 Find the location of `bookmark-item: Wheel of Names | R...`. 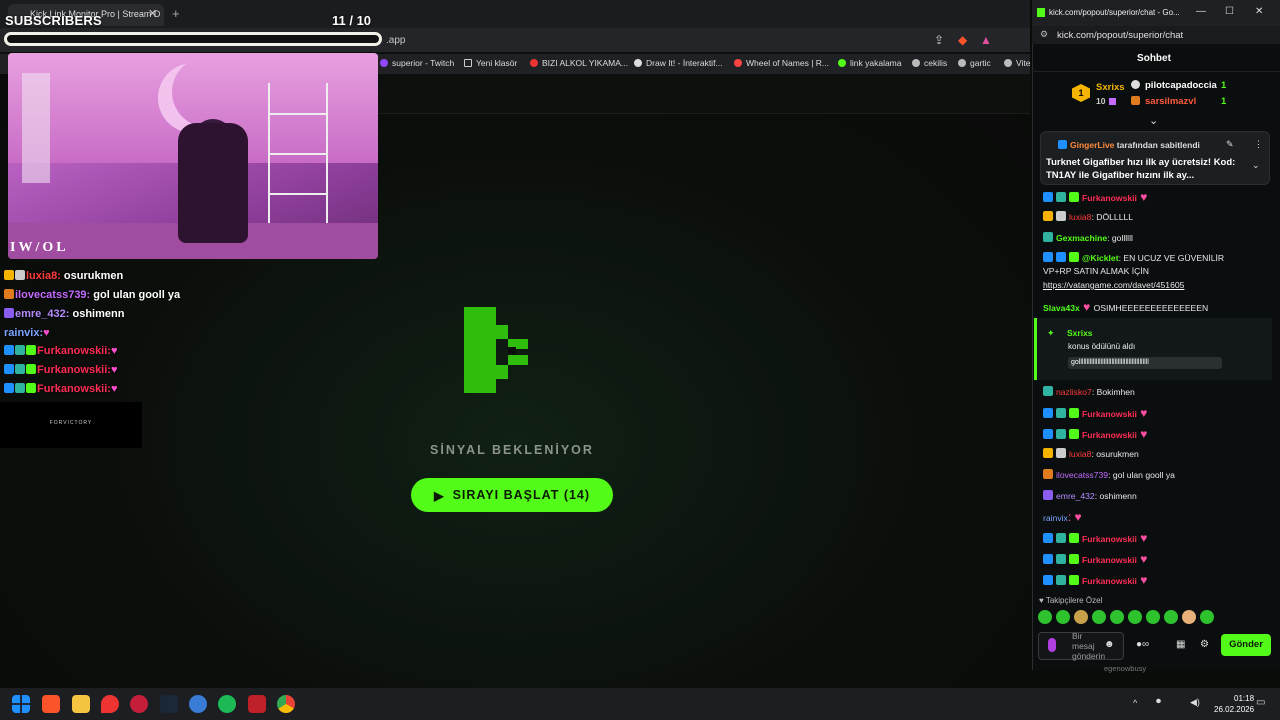

bookmark-item: Wheel of Names | R... is located at coordinates (781, 63).